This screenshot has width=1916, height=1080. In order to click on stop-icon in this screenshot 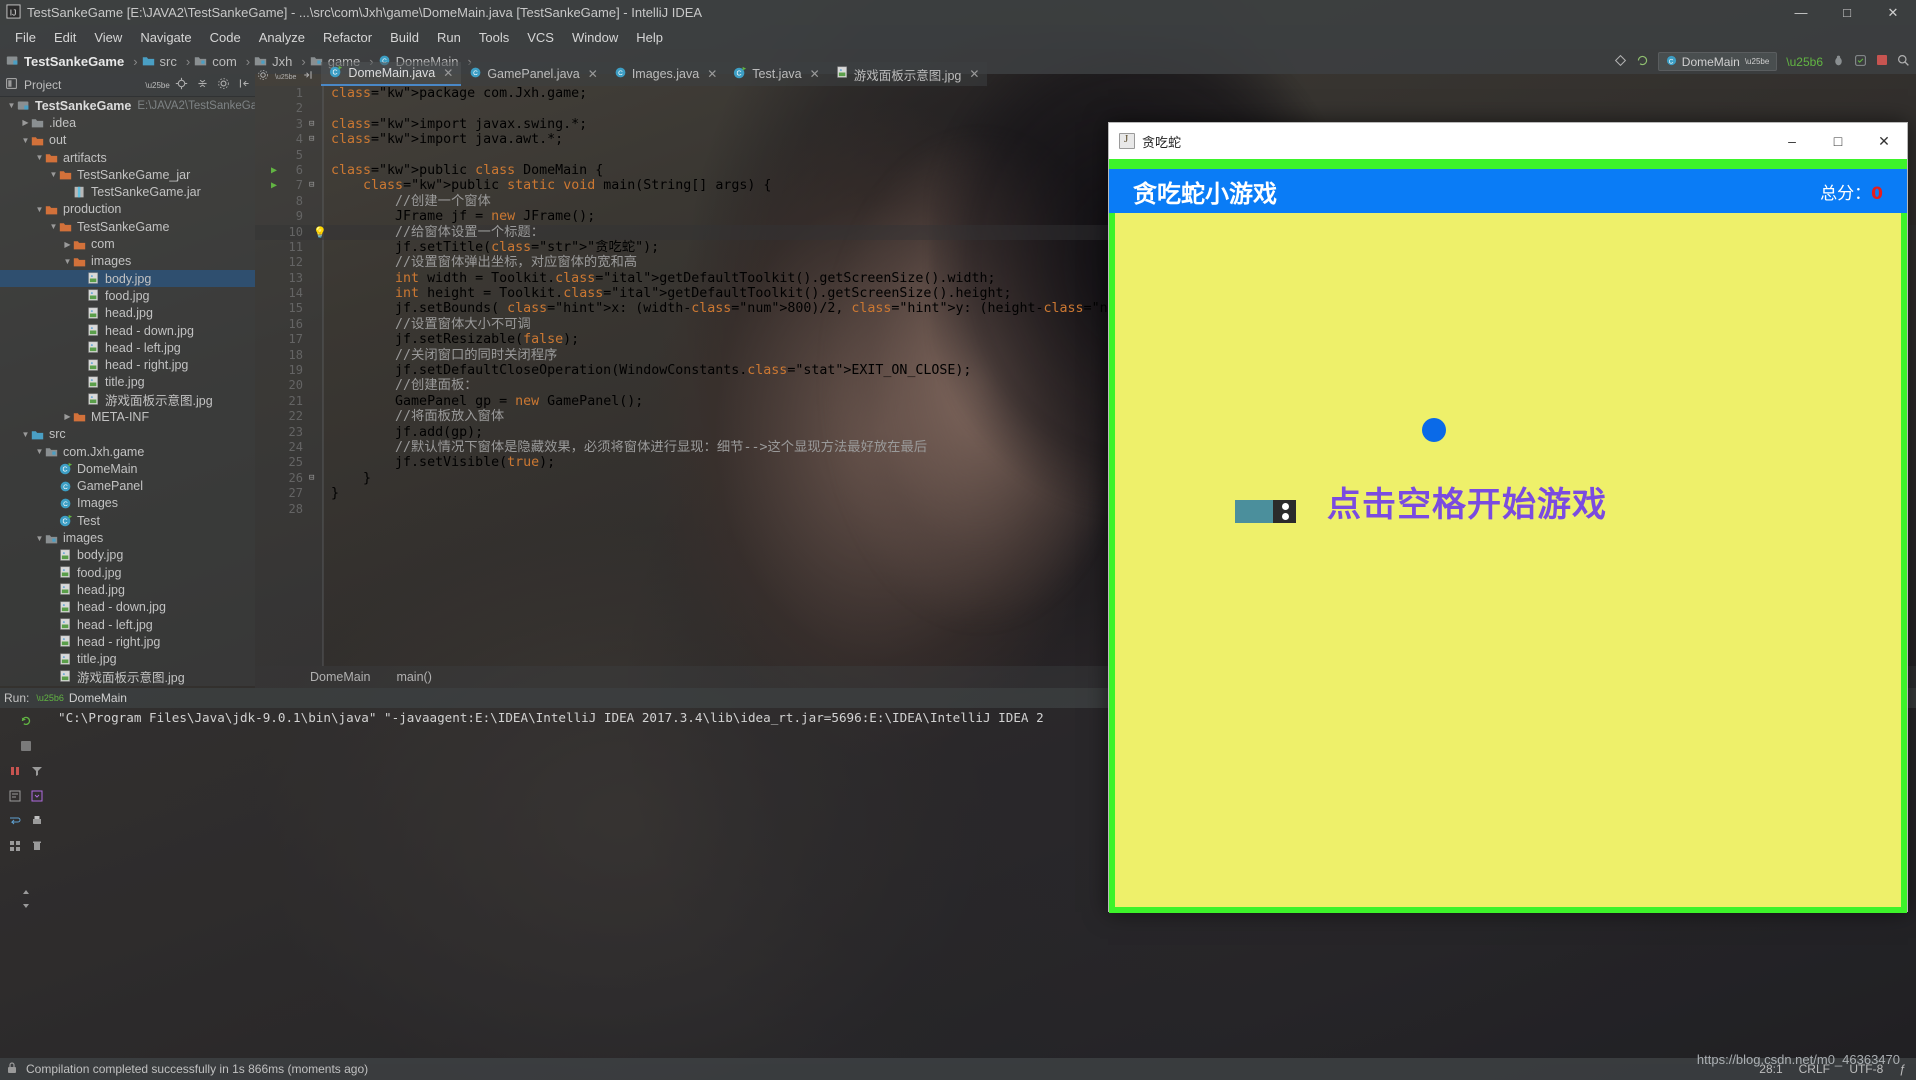, I will do `click(26, 746)`.